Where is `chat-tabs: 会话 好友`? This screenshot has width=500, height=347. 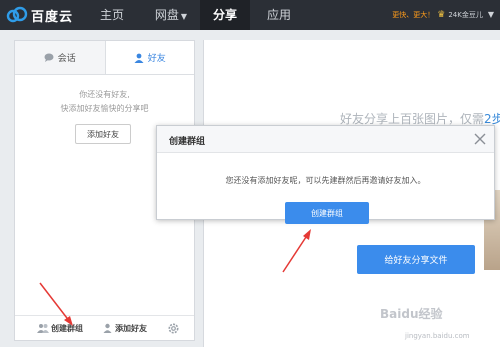
chat-tabs: 会话 好友 is located at coordinates (104, 58).